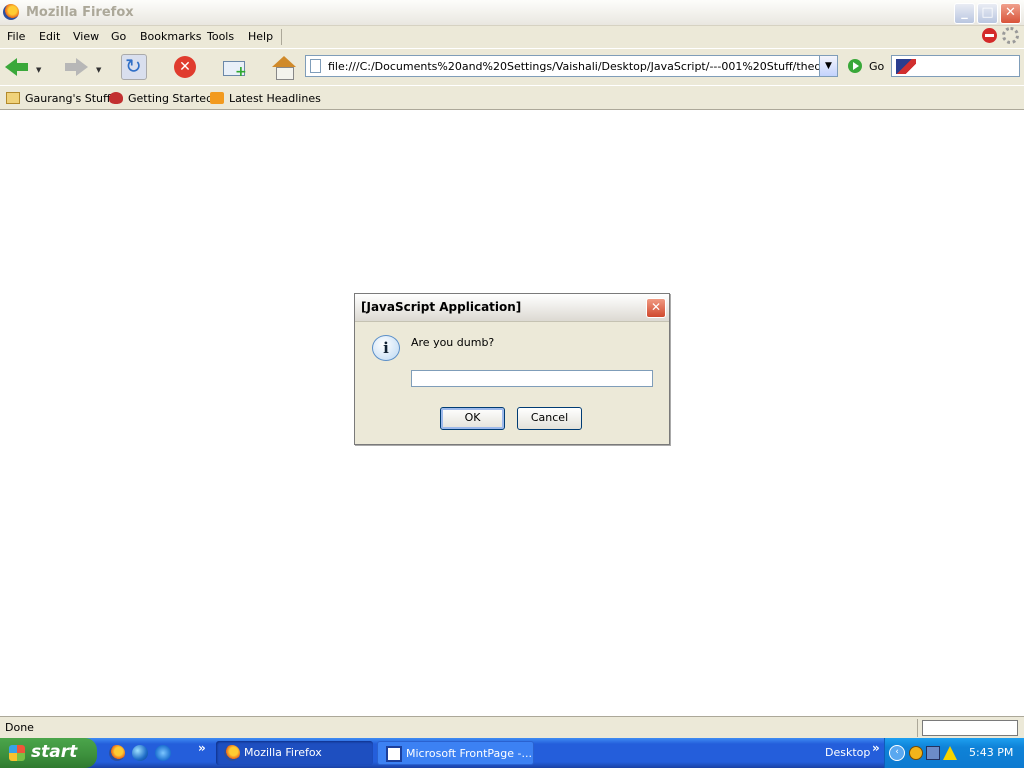 This screenshot has width=1024, height=768. What do you see at coordinates (80, 12) in the screenshot?
I see `window-title: Mozilla Firefox` at bounding box center [80, 12].